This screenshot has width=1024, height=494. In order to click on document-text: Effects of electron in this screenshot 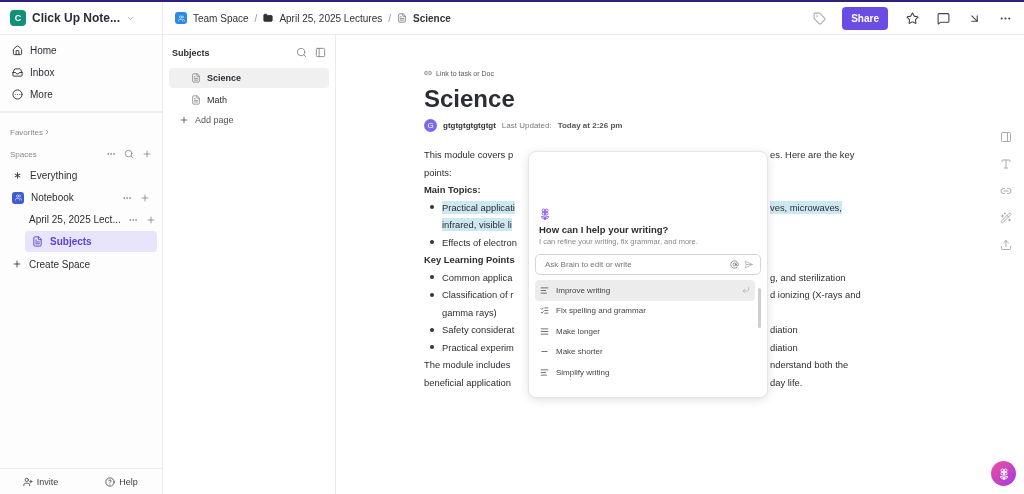, I will do `click(479, 242)`.